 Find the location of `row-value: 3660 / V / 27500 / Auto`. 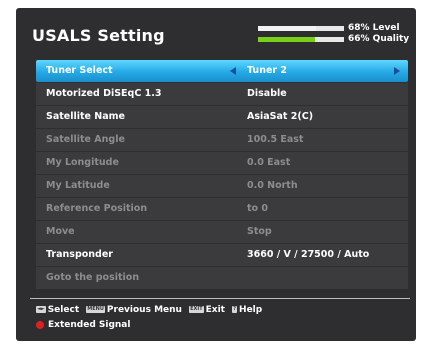

row-value: 3660 / V / 27500 / Auto is located at coordinates (308, 254).